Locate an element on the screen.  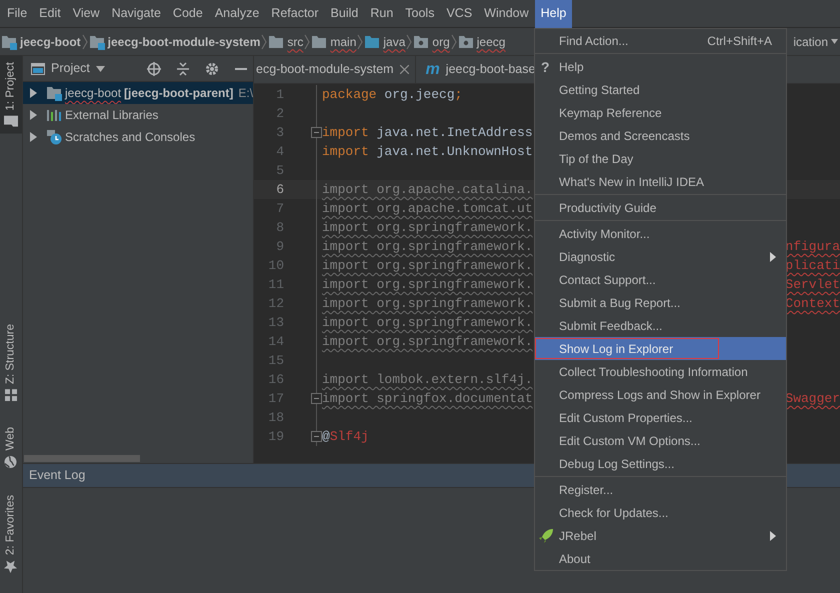
tree-item: jeecg-boot [jeecg-boot-parent] E:\ is located at coordinates (138, 93).